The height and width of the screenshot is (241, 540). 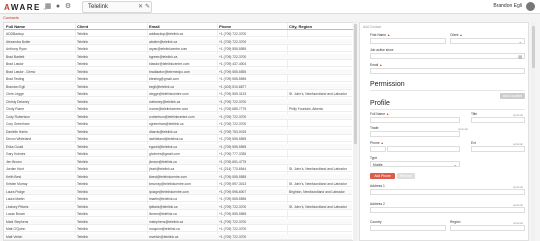 I want to click on cell-full-name: Mark Stephens, so click(x=17, y=221).